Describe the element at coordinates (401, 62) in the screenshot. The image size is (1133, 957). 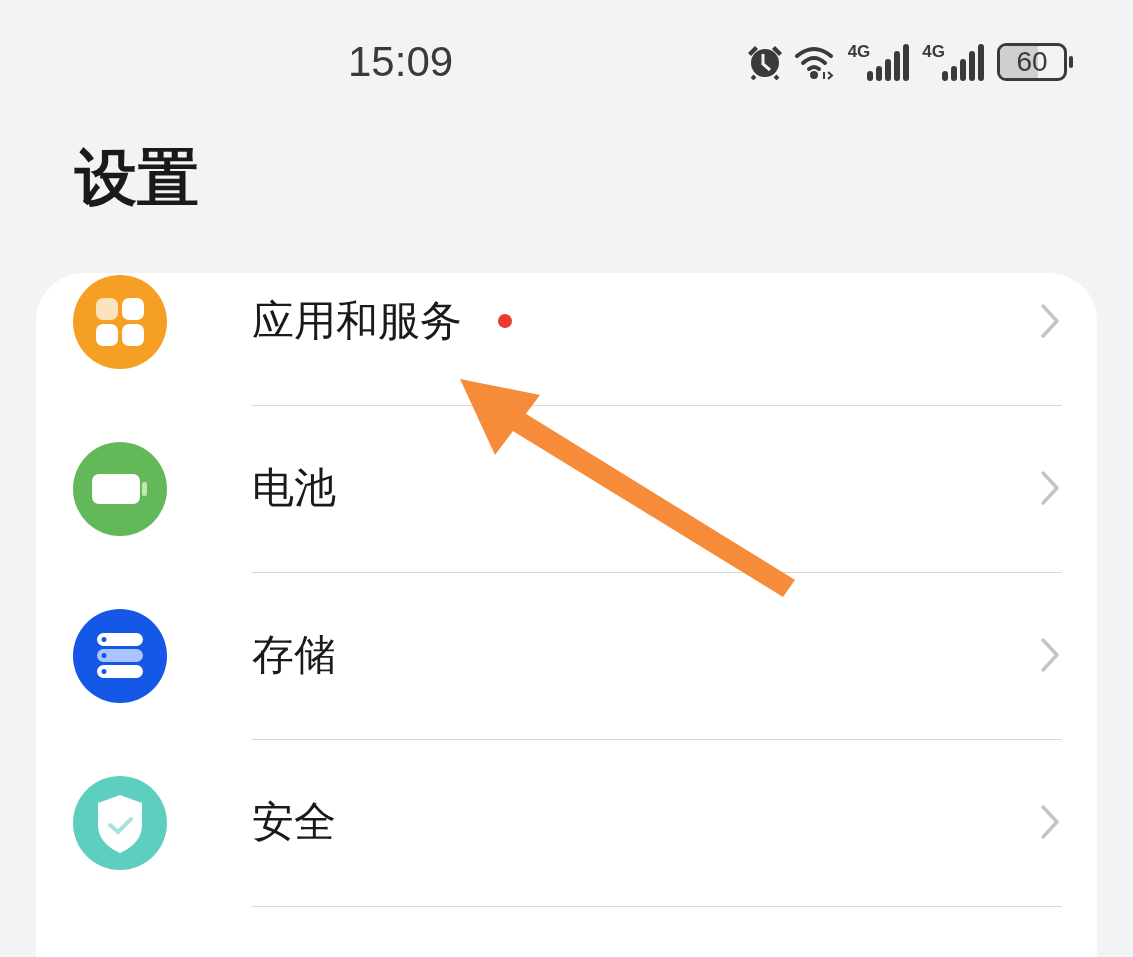
I see `status-time: 15:09` at that location.